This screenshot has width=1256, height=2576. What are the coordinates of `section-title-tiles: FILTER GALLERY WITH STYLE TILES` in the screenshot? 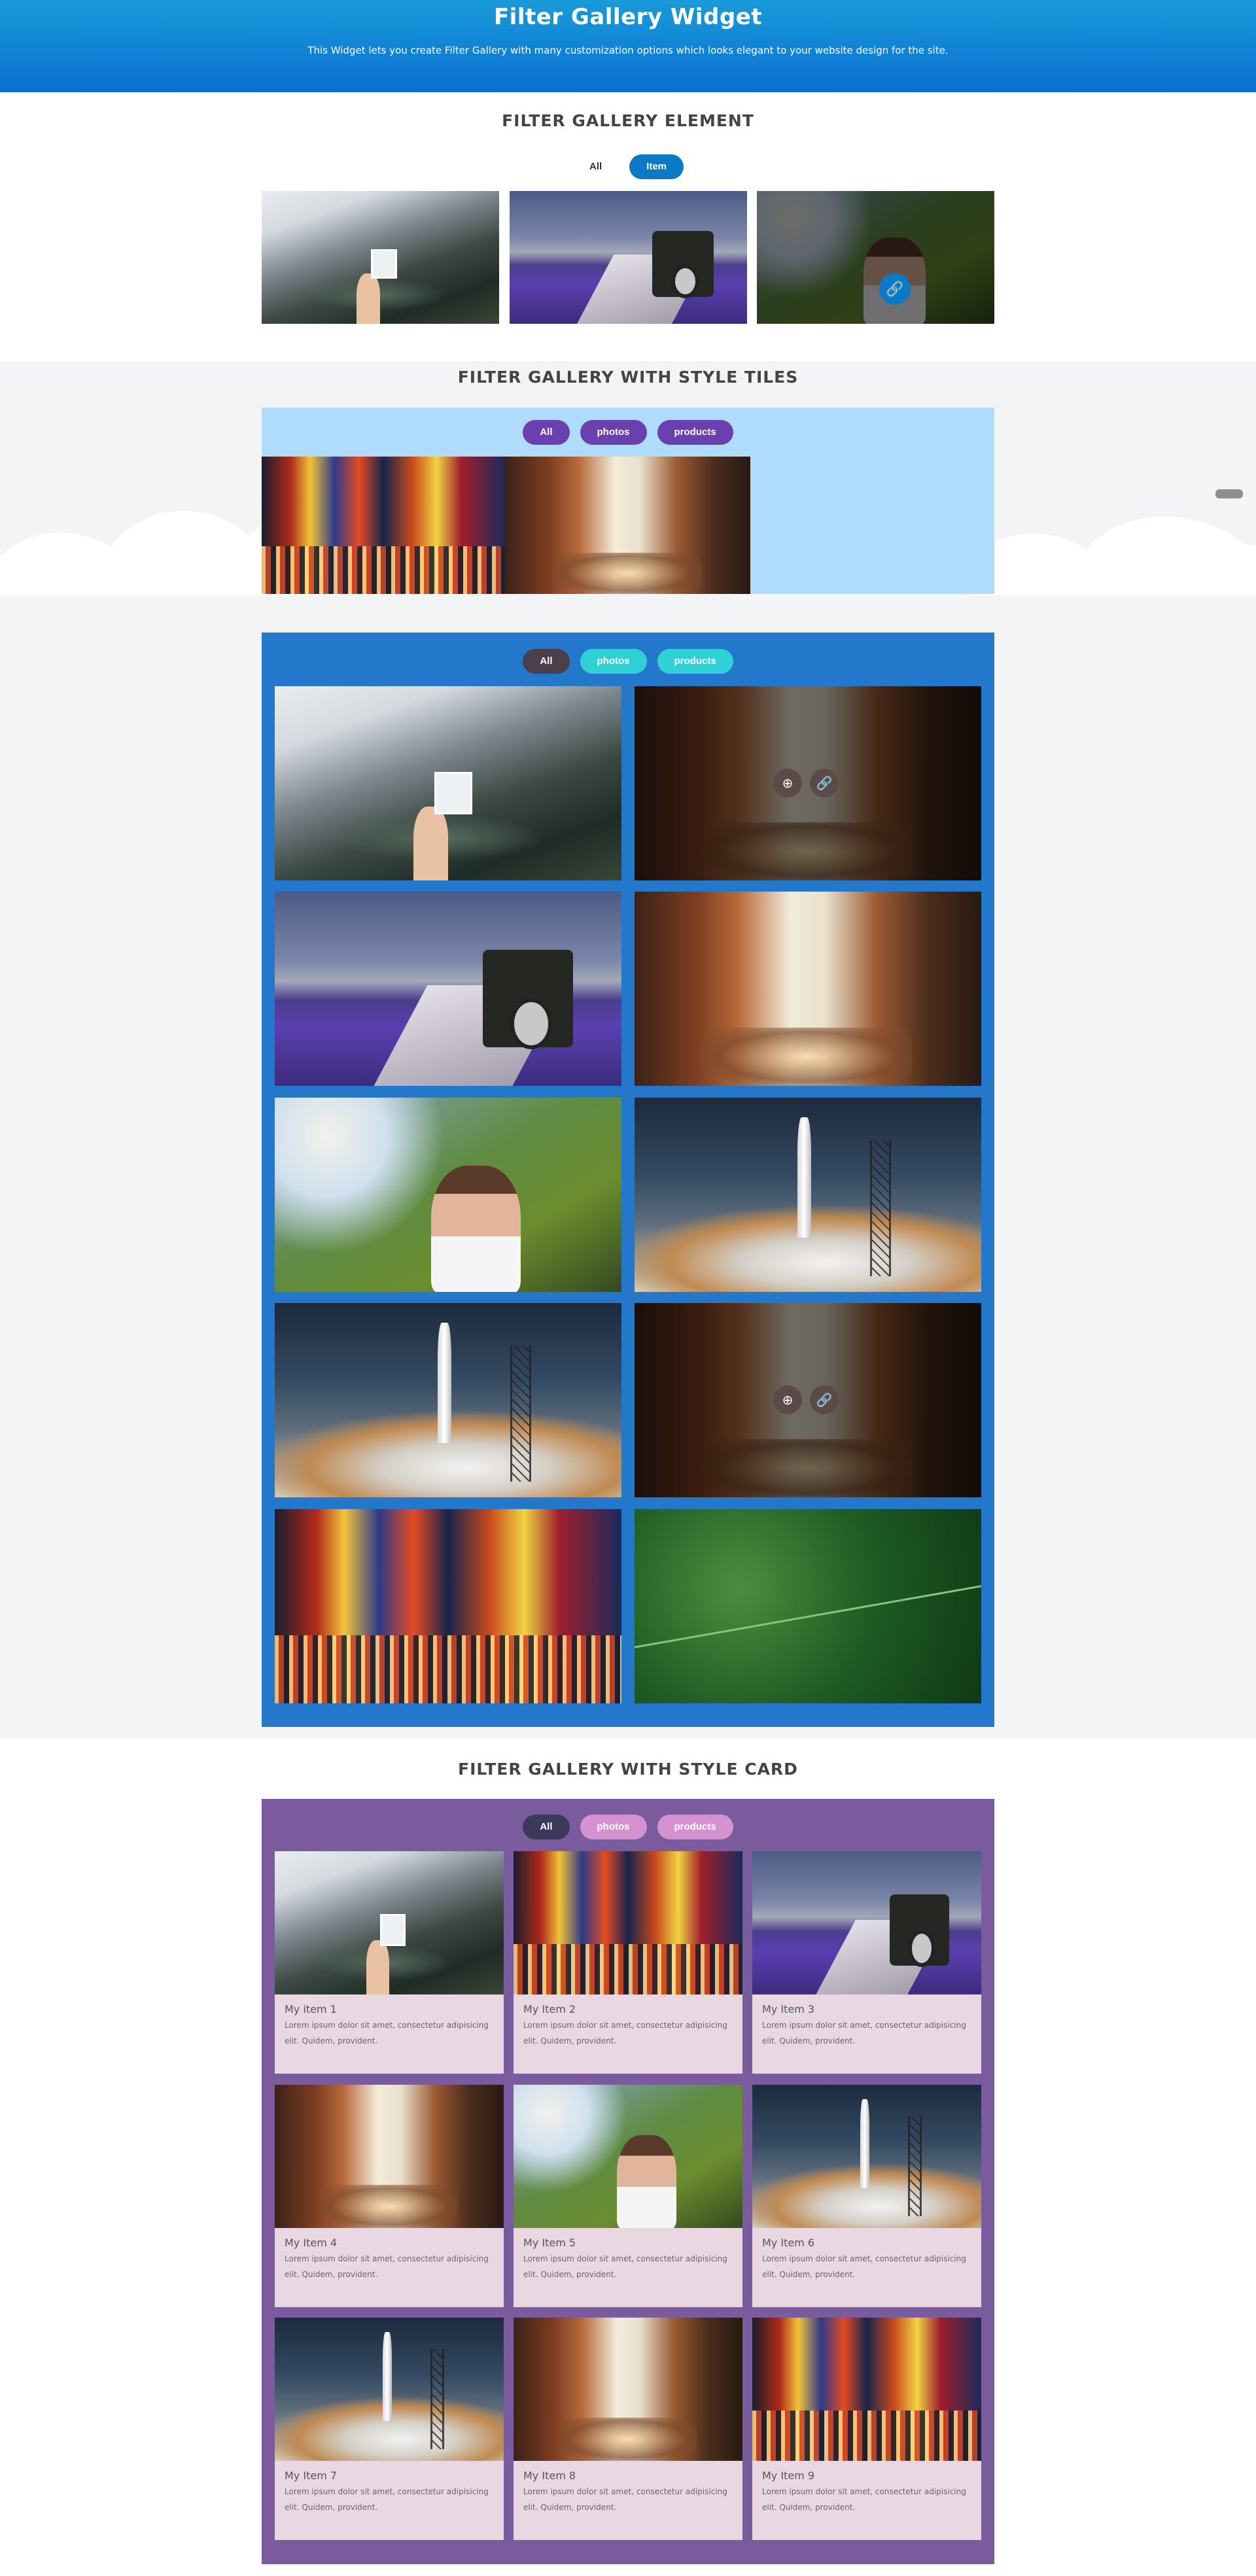 It's located at (628, 378).